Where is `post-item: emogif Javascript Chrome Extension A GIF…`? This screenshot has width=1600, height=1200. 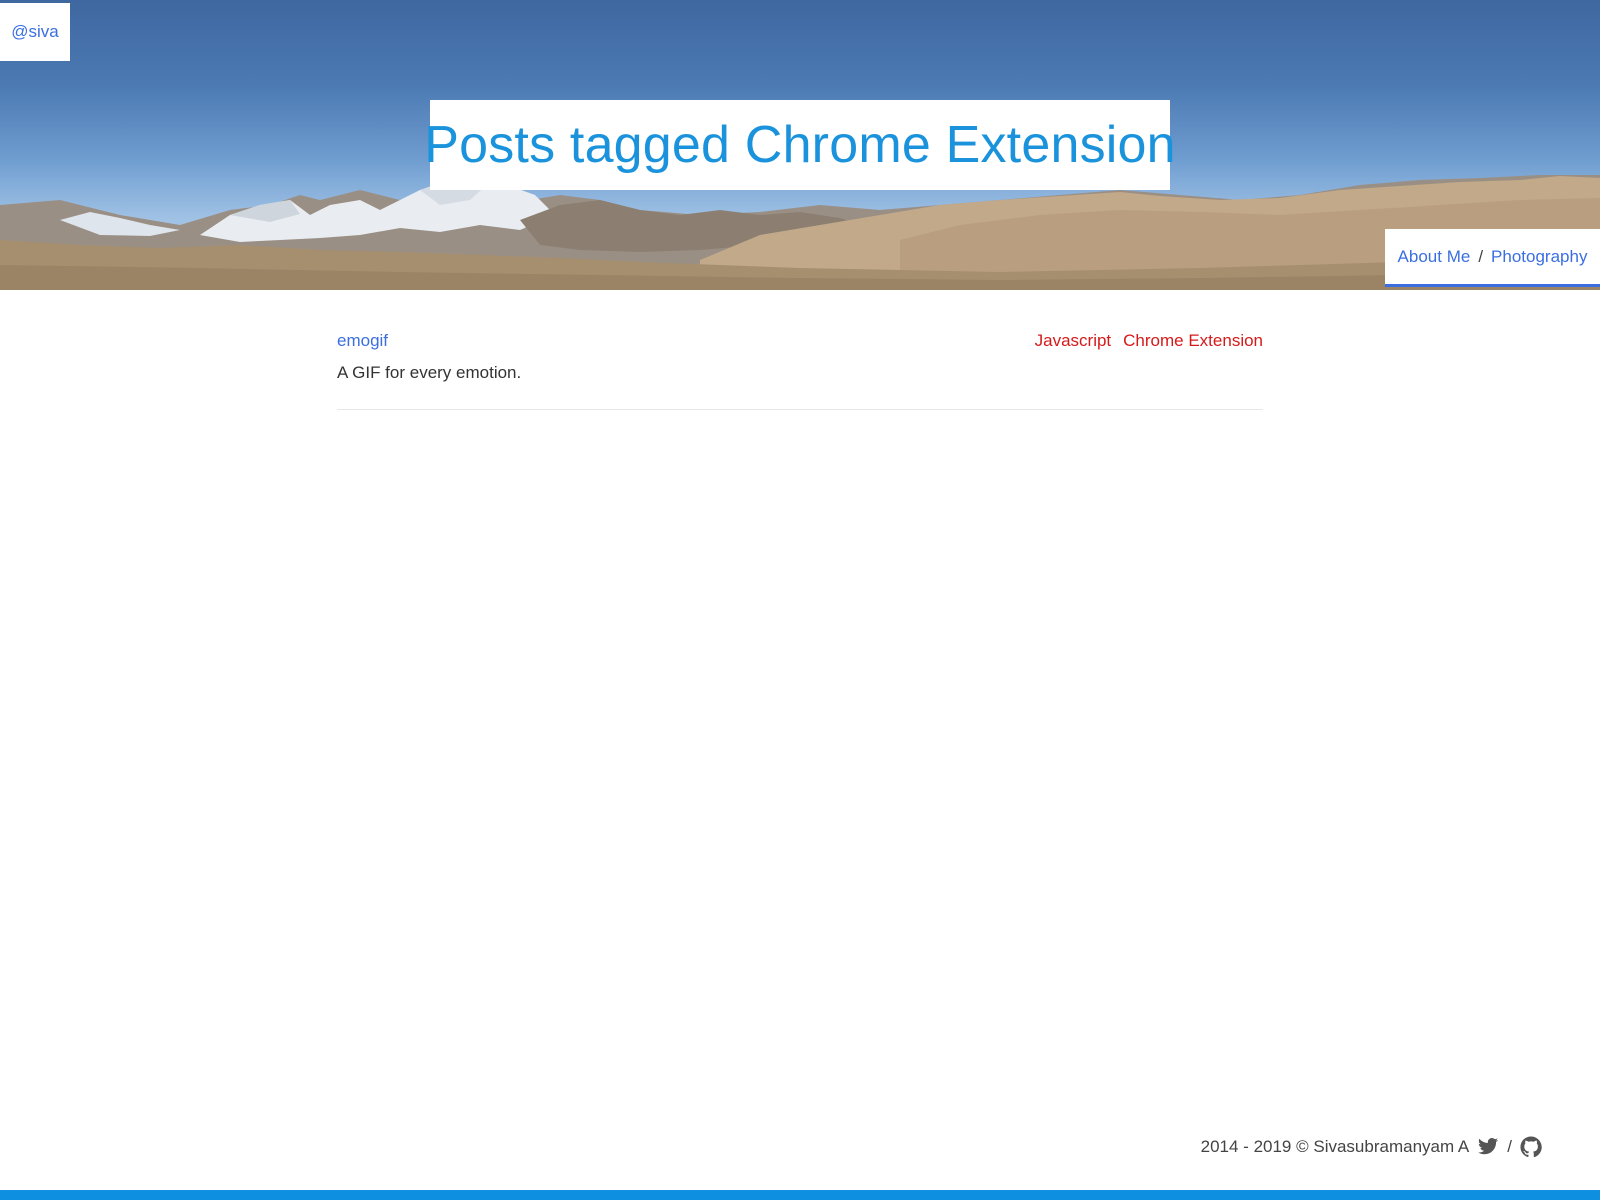
post-item: emogif Javascript Chrome Extension A GIF… is located at coordinates (800, 367).